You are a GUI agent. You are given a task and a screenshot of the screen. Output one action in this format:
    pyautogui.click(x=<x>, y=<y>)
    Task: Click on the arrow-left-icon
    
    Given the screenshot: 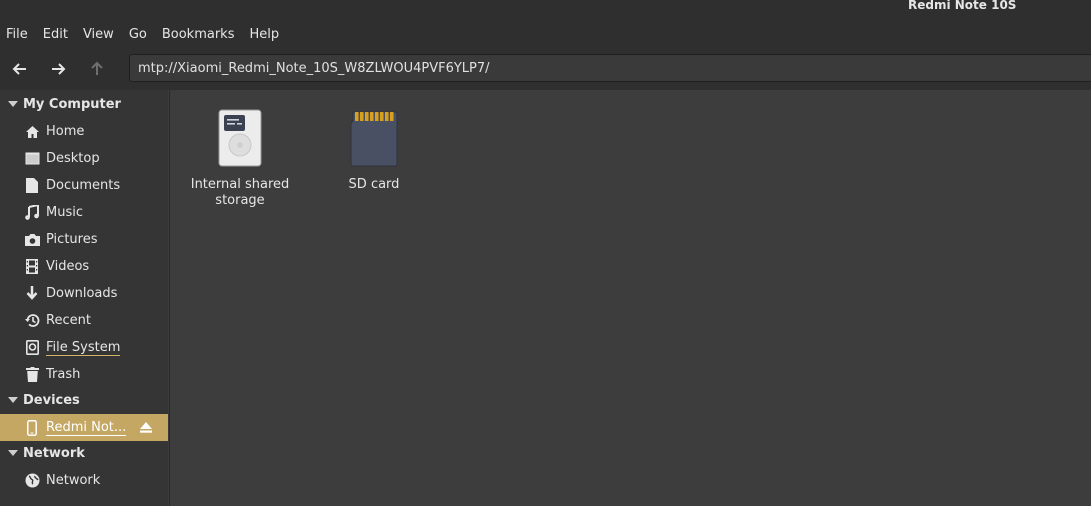 What is the action you would take?
    pyautogui.click(x=19, y=69)
    